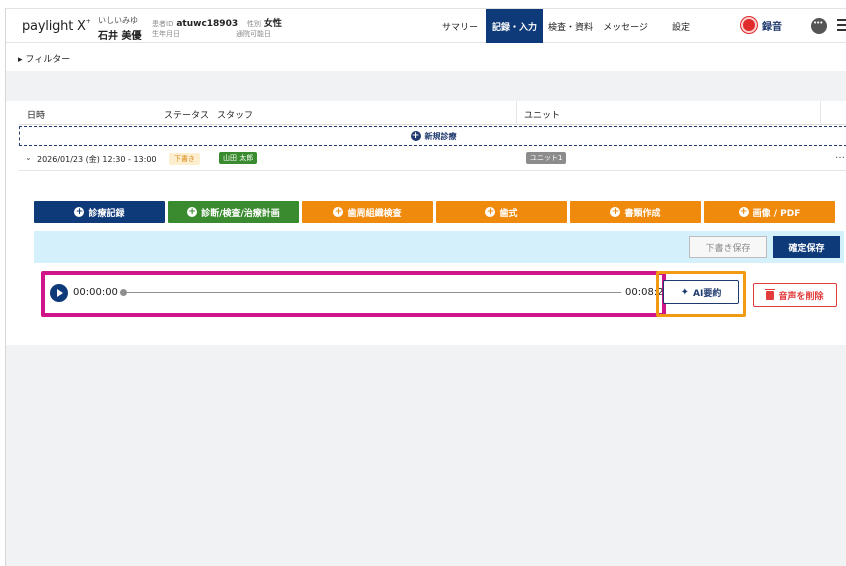  Describe the element at coordinates (841, 25) in the screenshot. I see `hamburger-menu-icon` at that location.